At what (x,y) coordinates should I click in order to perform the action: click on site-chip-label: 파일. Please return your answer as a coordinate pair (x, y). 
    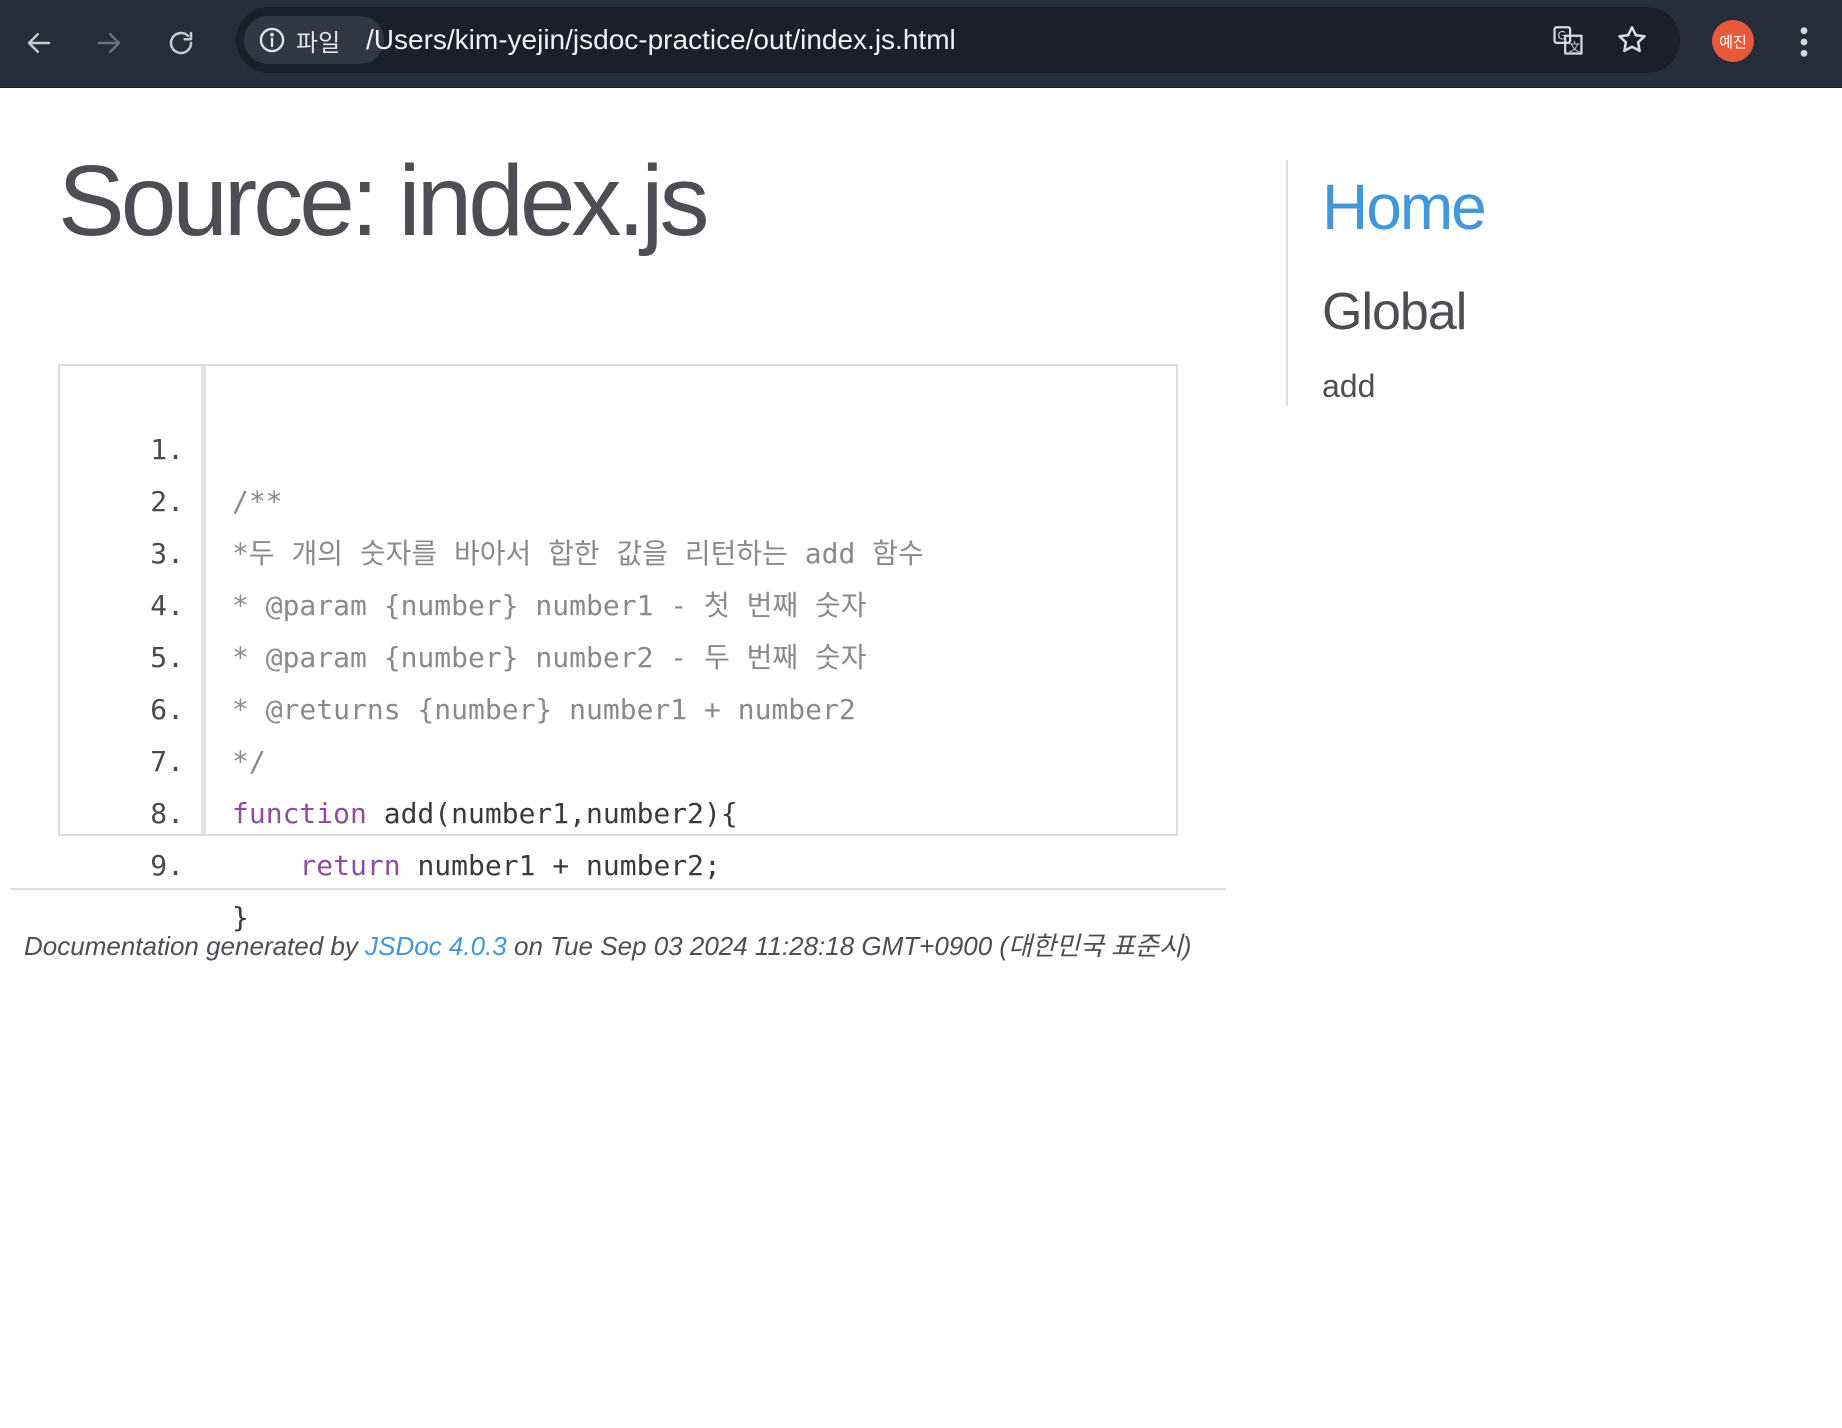
    Looking at the image, I should click on (318, 42).